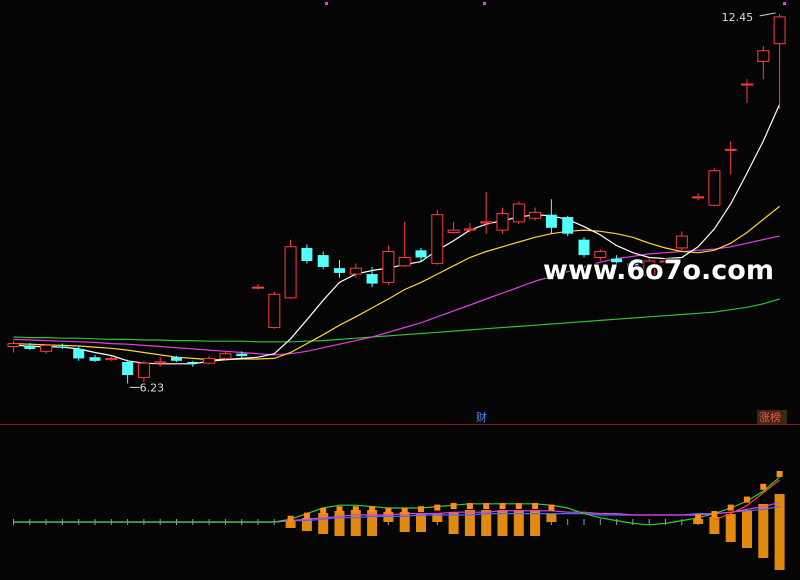  I want to click on max-price-label: 12.45, so click(738, 17).